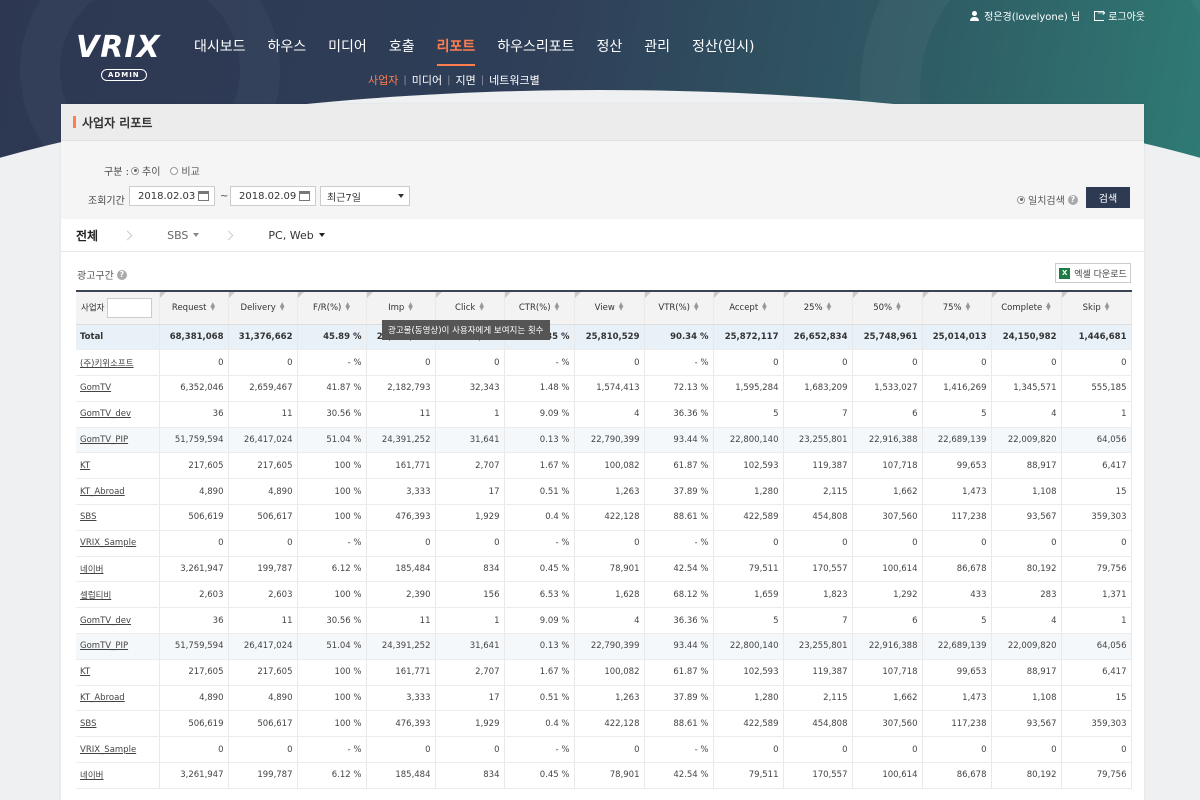 The image size is (1200, 800). Describe the element at coordinates (145, 170) in the screenshot. I see `radio-trend: 추이` at that location.